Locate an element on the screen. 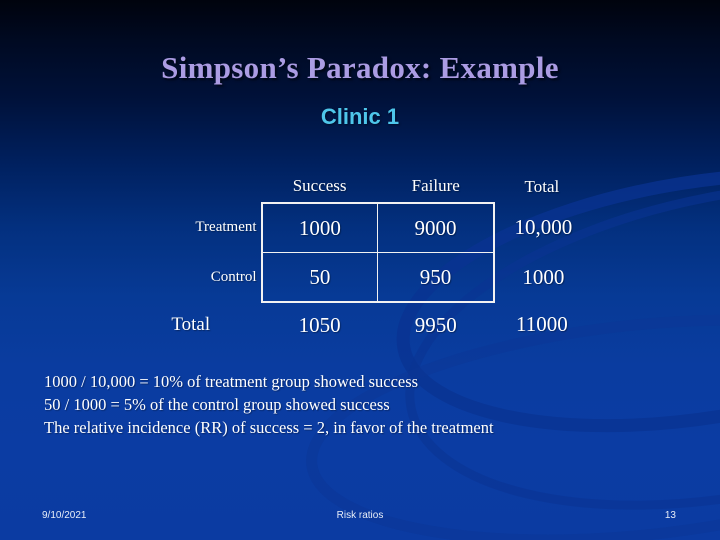 The image size is (720, 540). slide-footer: 9/10/2021 Risk ratios 13 is located at coordinates (360, 518).